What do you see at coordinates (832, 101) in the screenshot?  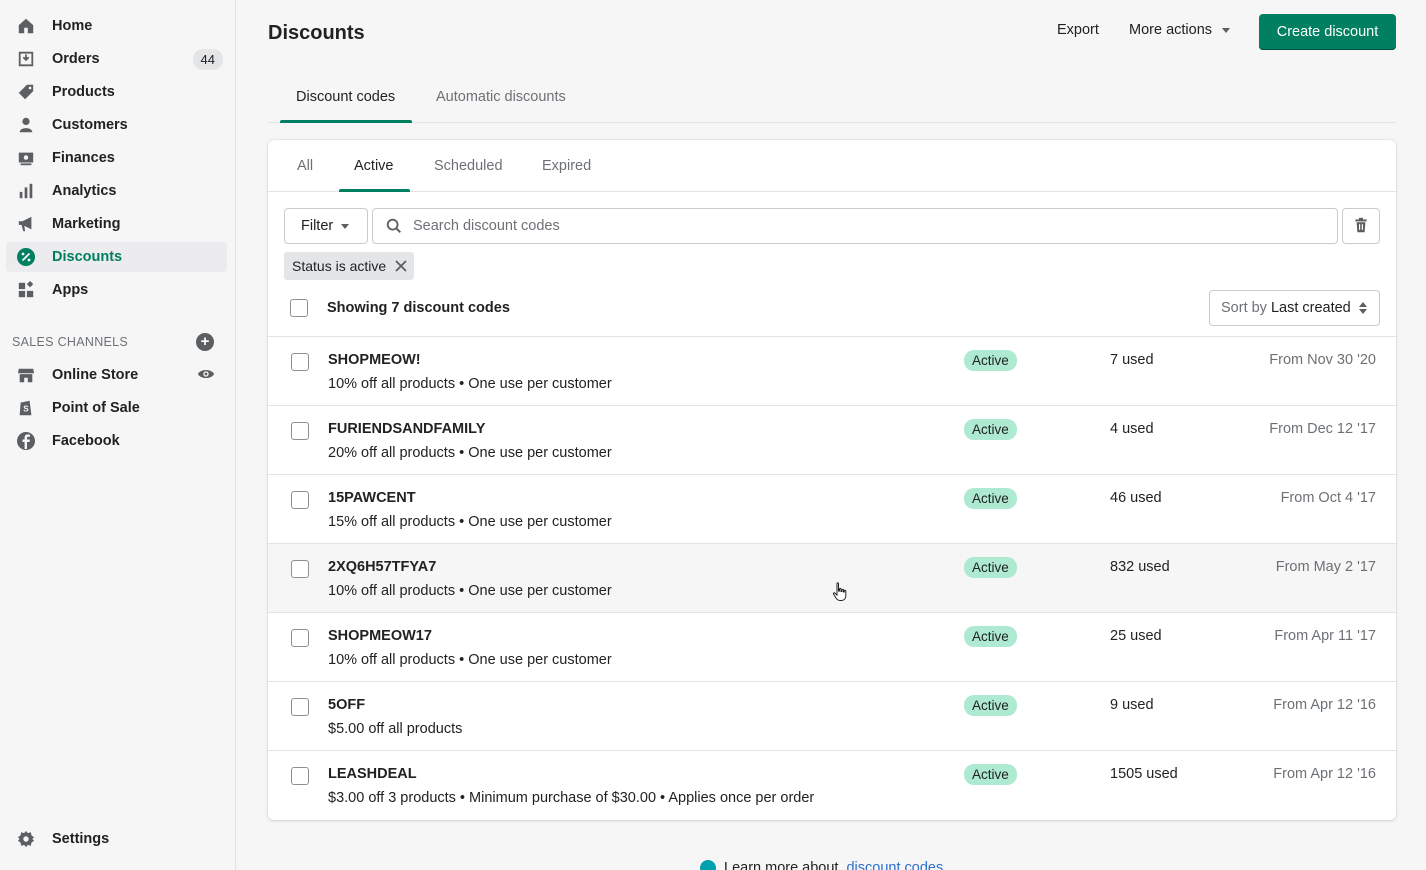 I see `discount-type-tabs: Discount codes Automatic discounts` at bounding box center [832, 101].